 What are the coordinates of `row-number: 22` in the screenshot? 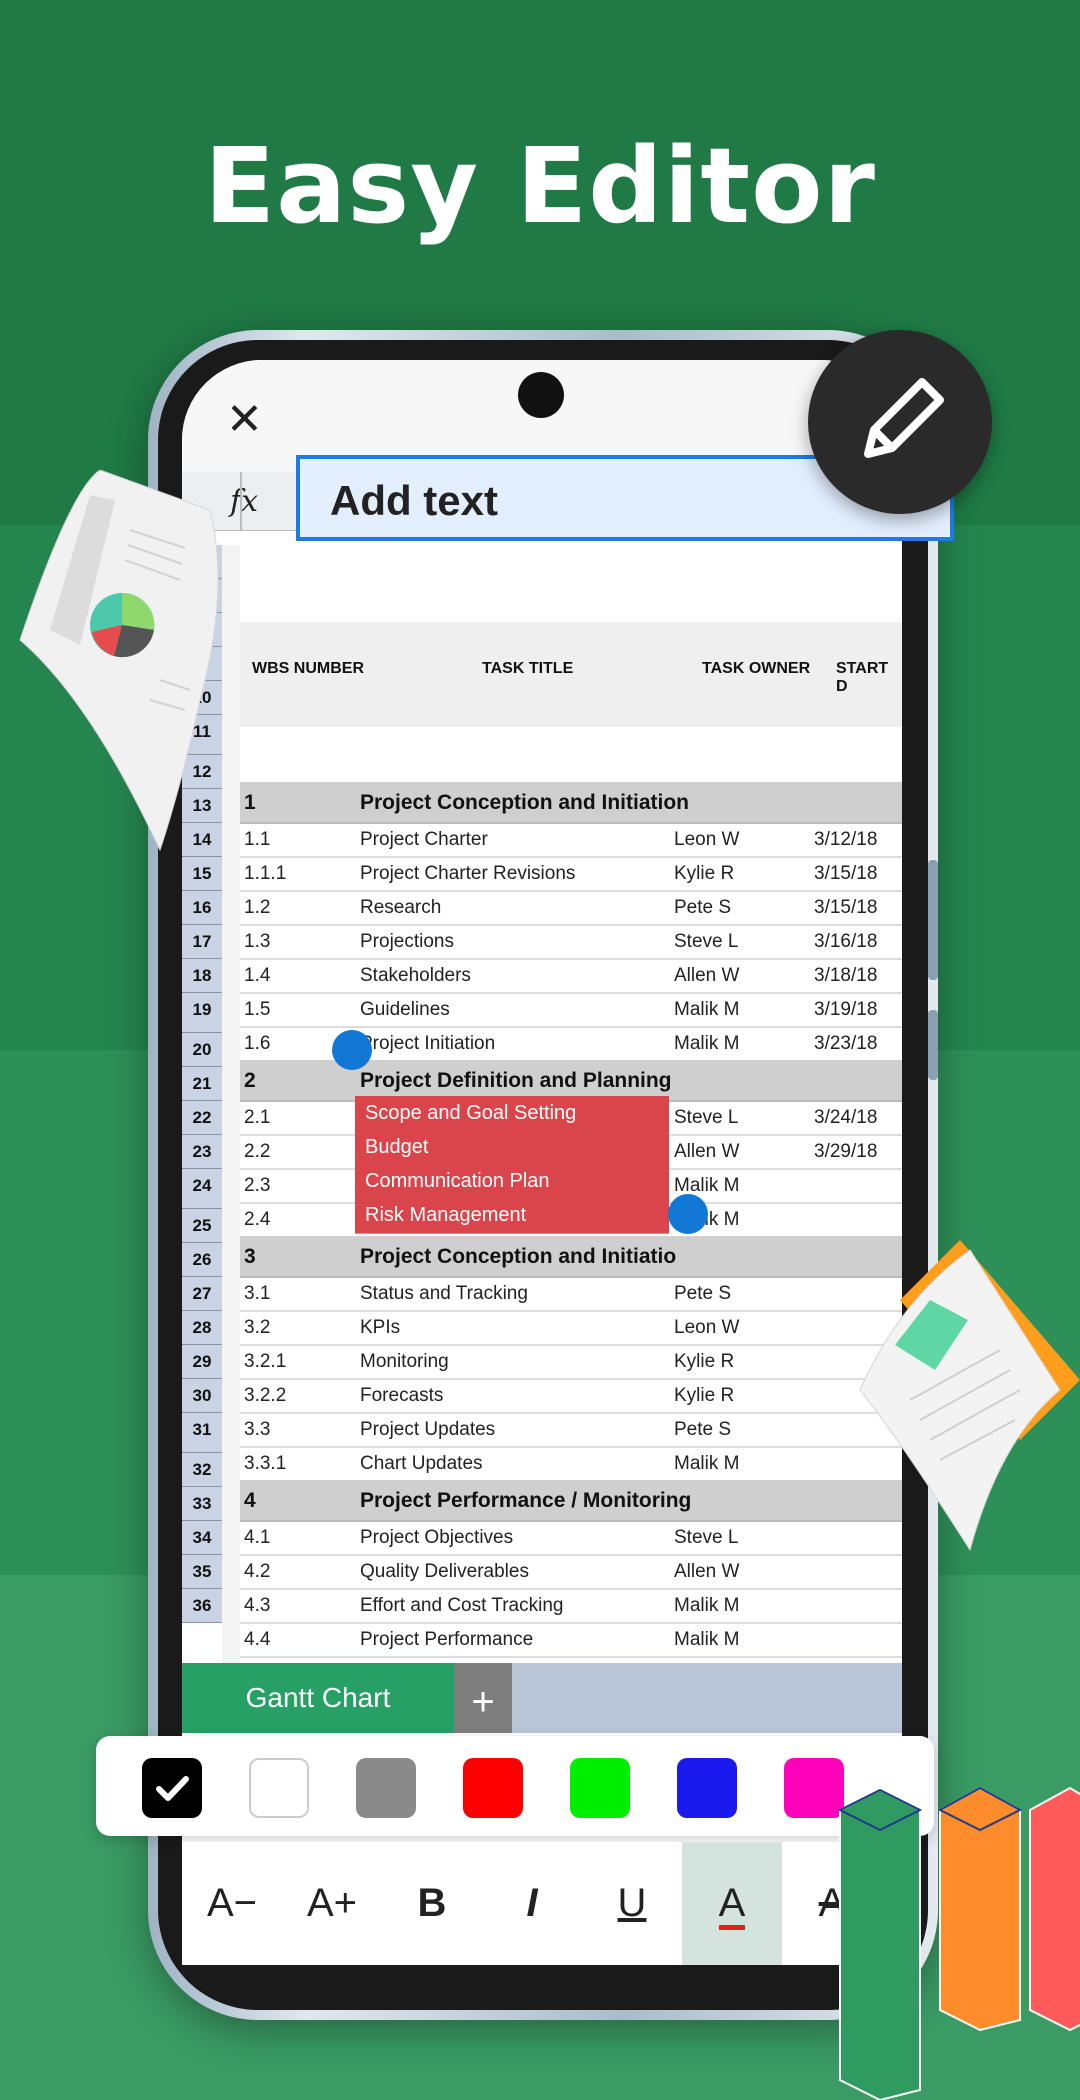 It's located at (202, 1118).